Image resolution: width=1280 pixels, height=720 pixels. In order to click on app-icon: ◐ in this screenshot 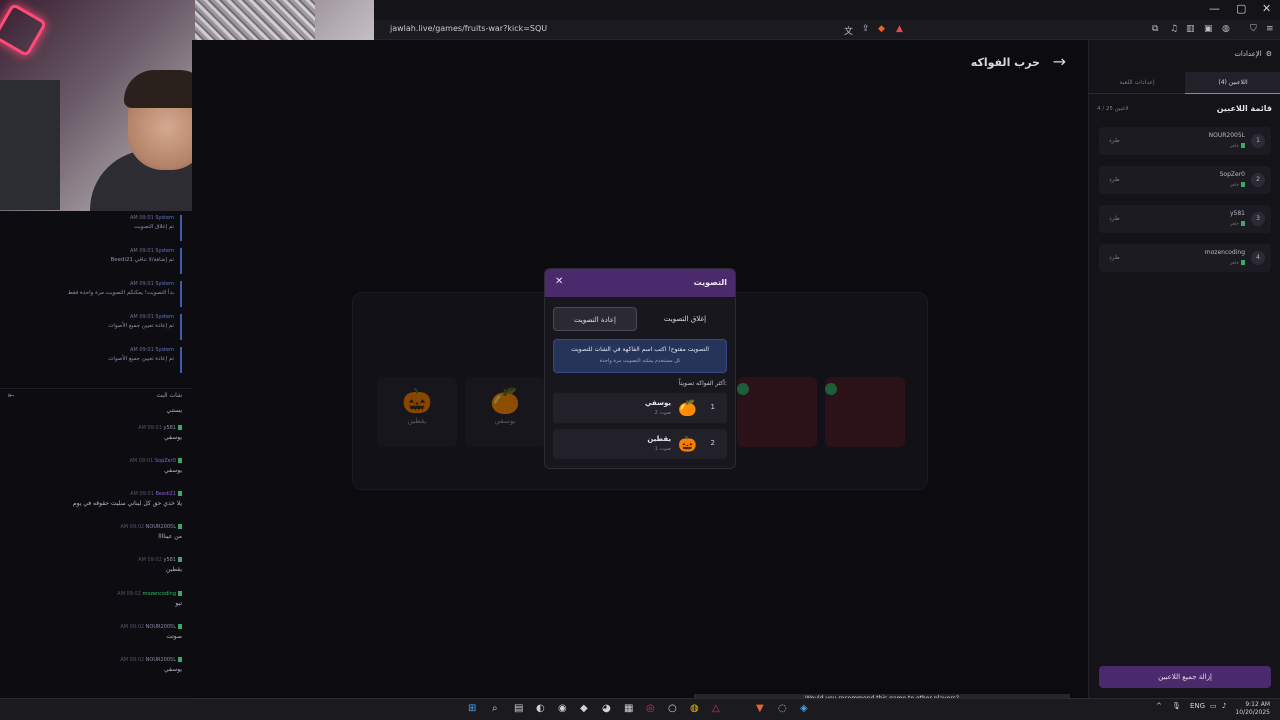, I will do `click(540, 708)`.